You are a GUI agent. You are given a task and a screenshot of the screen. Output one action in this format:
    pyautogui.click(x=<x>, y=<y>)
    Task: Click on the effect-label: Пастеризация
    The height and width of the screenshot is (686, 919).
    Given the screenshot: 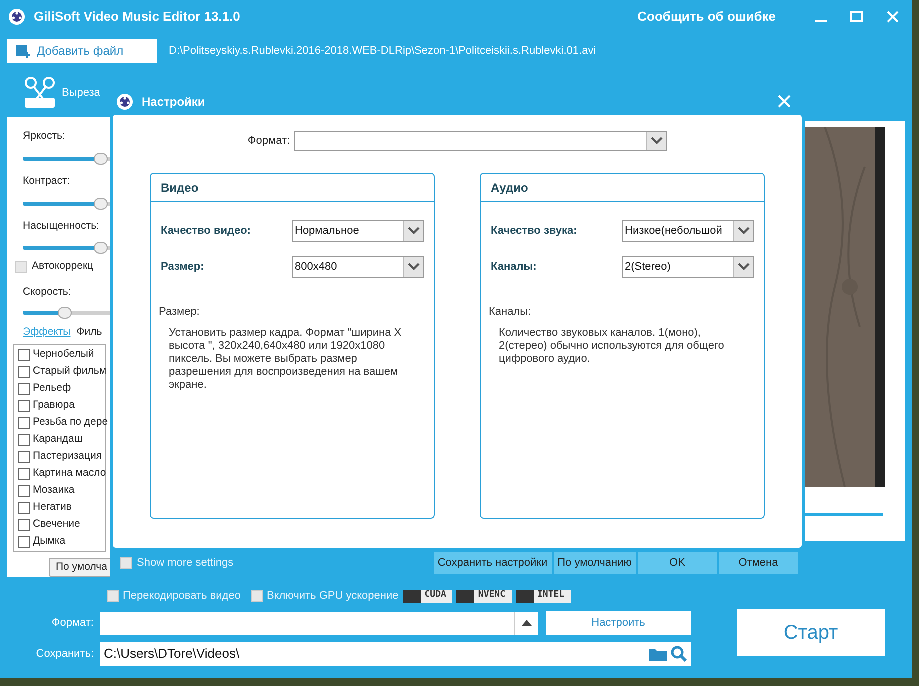 What is the action you would take?
    pyautogui.click(x=67, y=456)
    